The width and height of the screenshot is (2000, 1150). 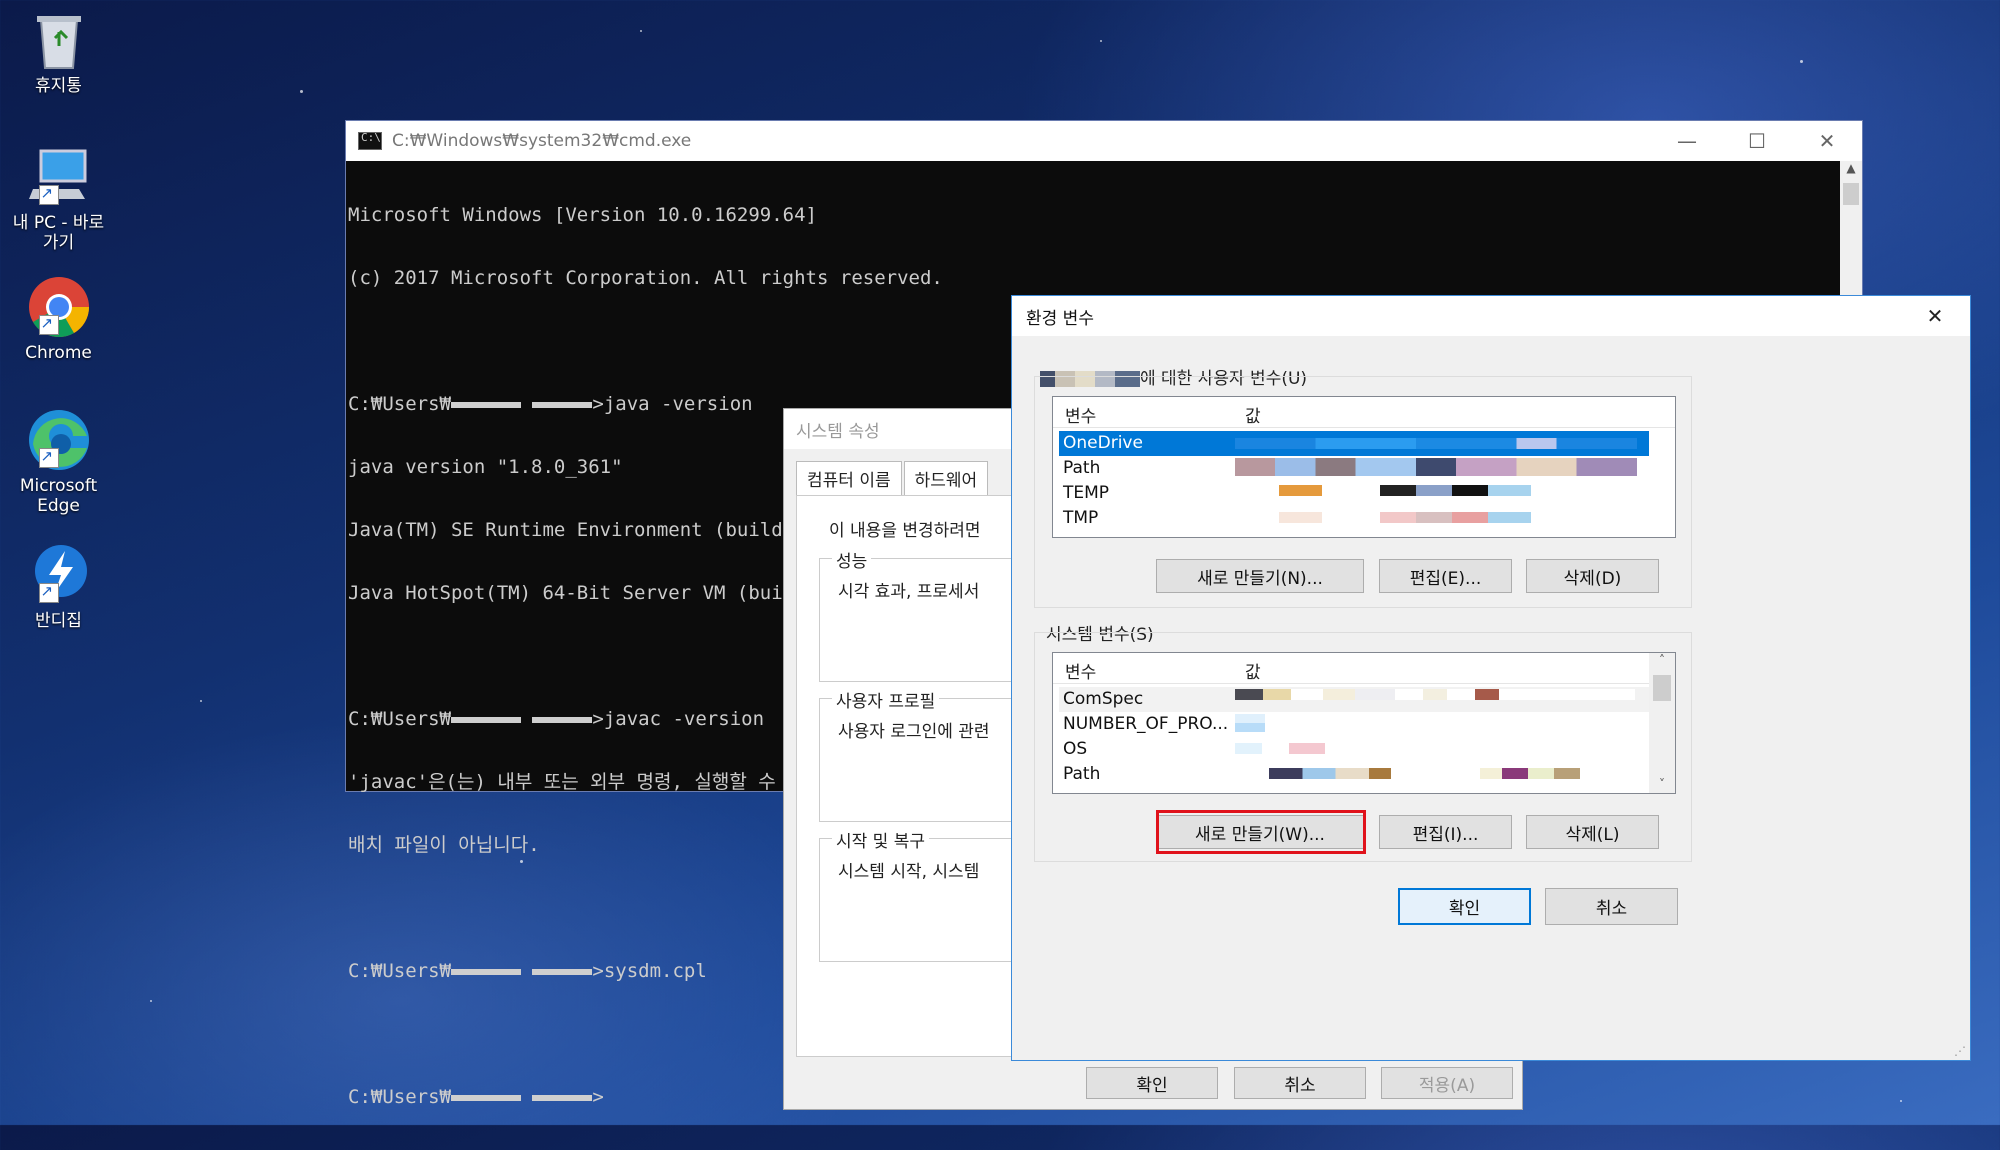 What do you see at coordinates (1491, 316) in the screenshot?
I see `env-titlebar: 환경 변수 ✕` at bounding box center [1491, 316].